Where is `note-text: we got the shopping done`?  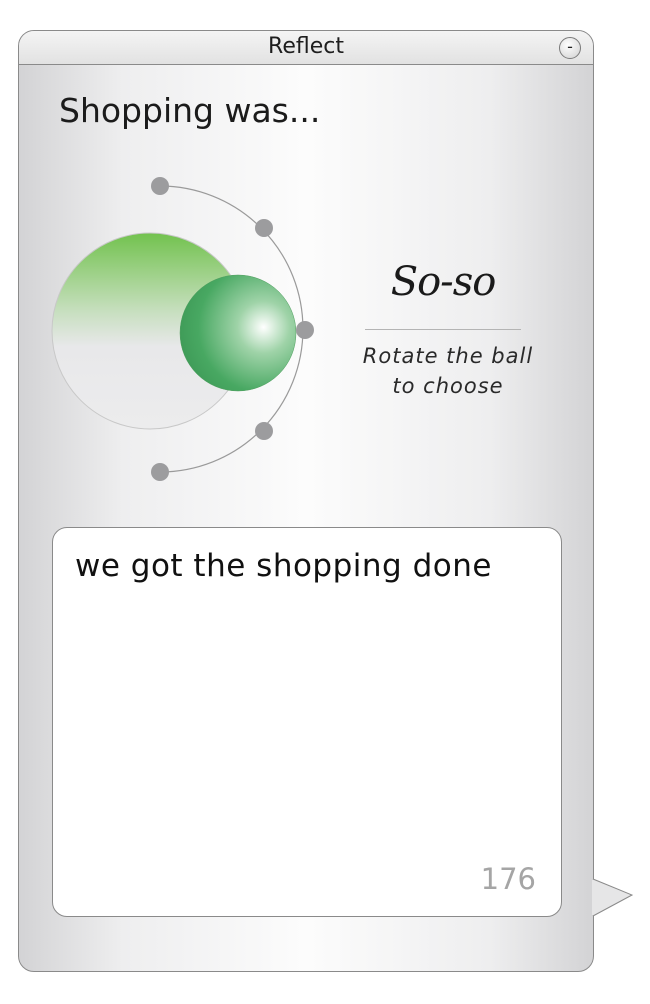 note-text: we got the shopping done is located at coordinates (283, 566).